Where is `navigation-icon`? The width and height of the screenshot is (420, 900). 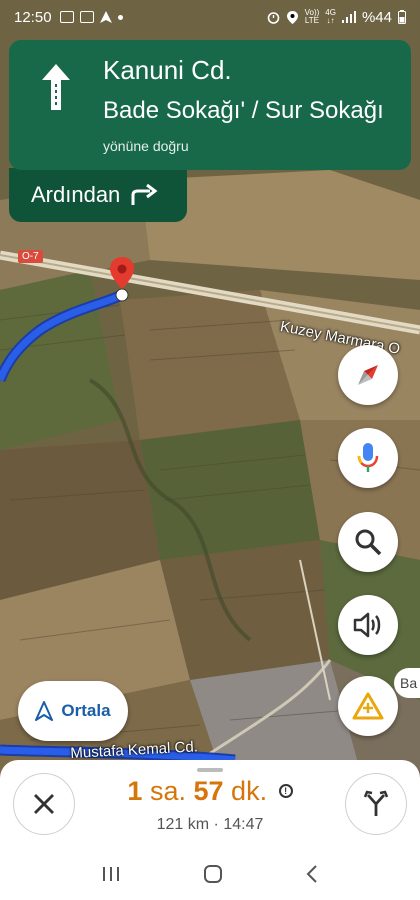 navigation-icon is located at coordinates (105, 17).